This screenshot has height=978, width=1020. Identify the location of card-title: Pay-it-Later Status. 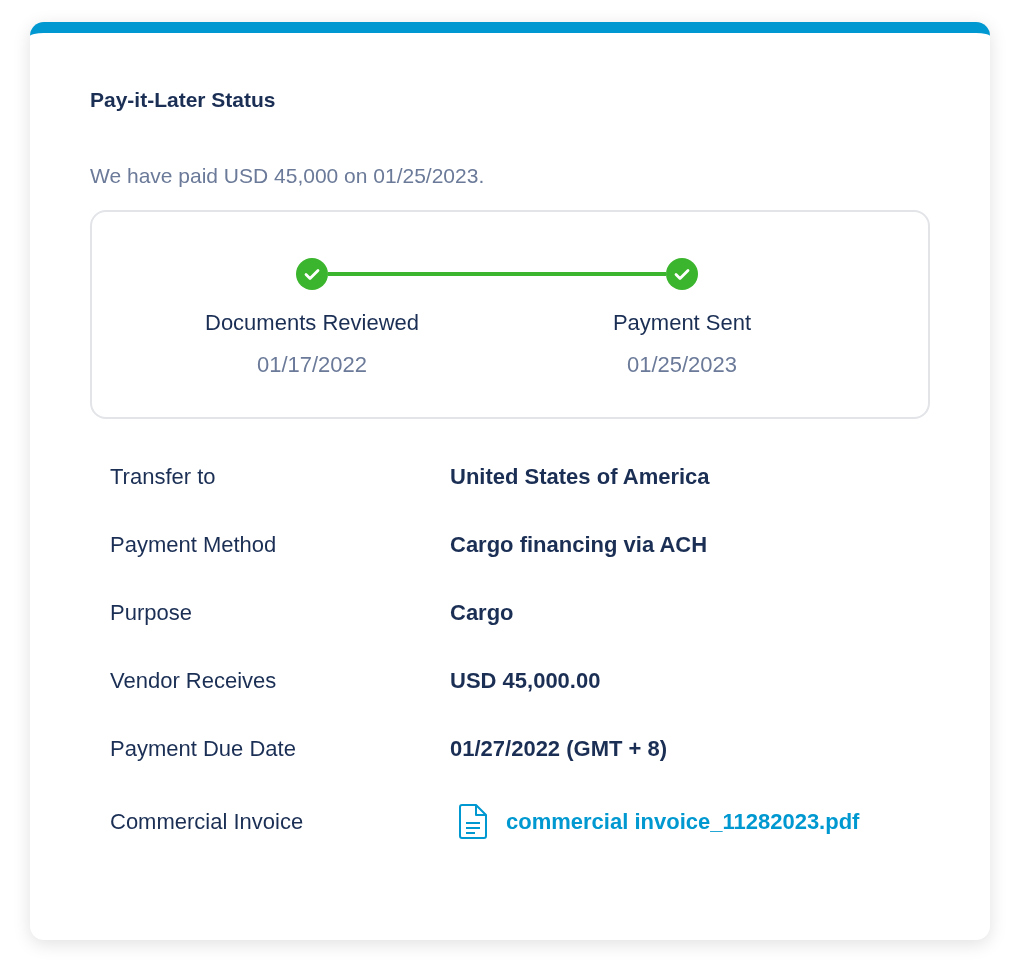
(183, 100).